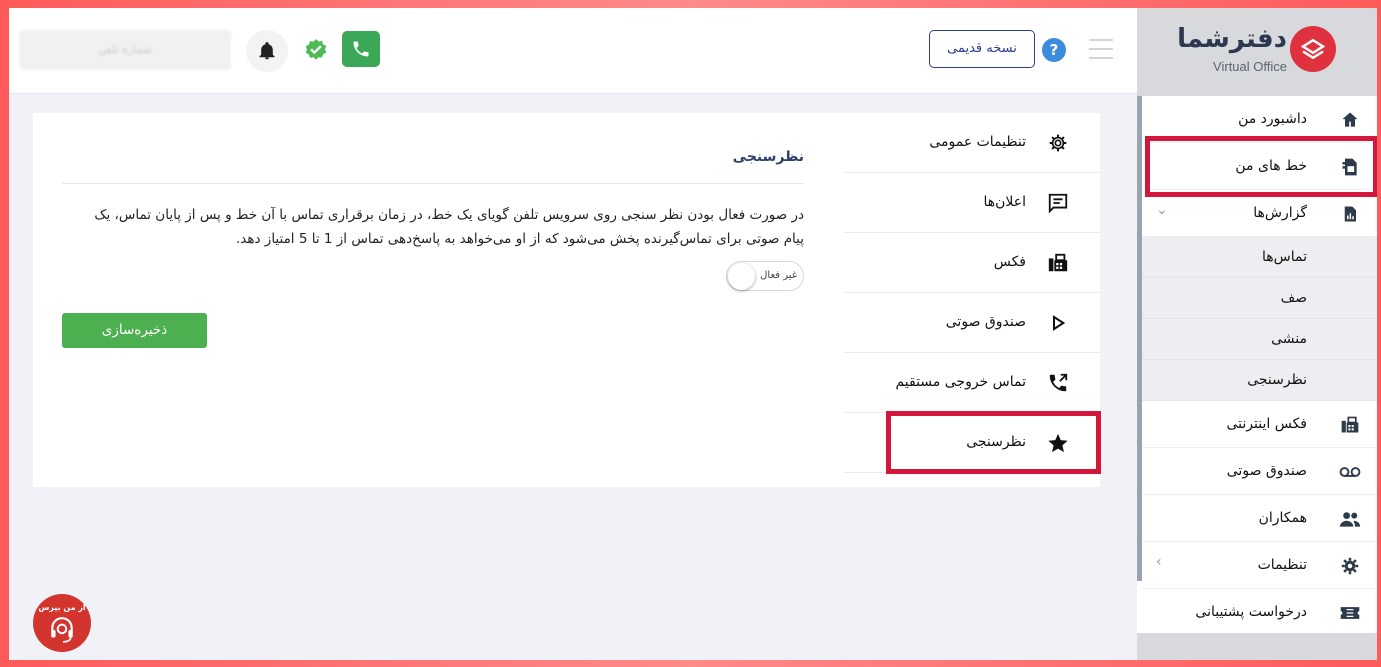 This screenshot has width=1381, height=667. I want to click on outgoing-call-icon, so click(1058, 383).